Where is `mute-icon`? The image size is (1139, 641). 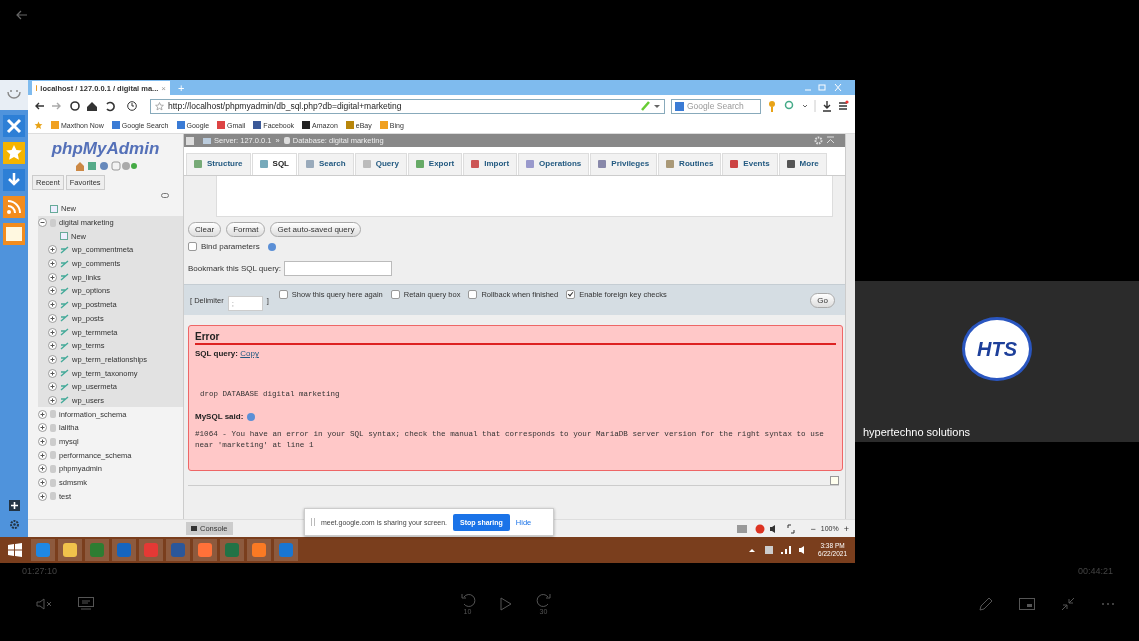
mute-icon is located at coordinates (44, 603).